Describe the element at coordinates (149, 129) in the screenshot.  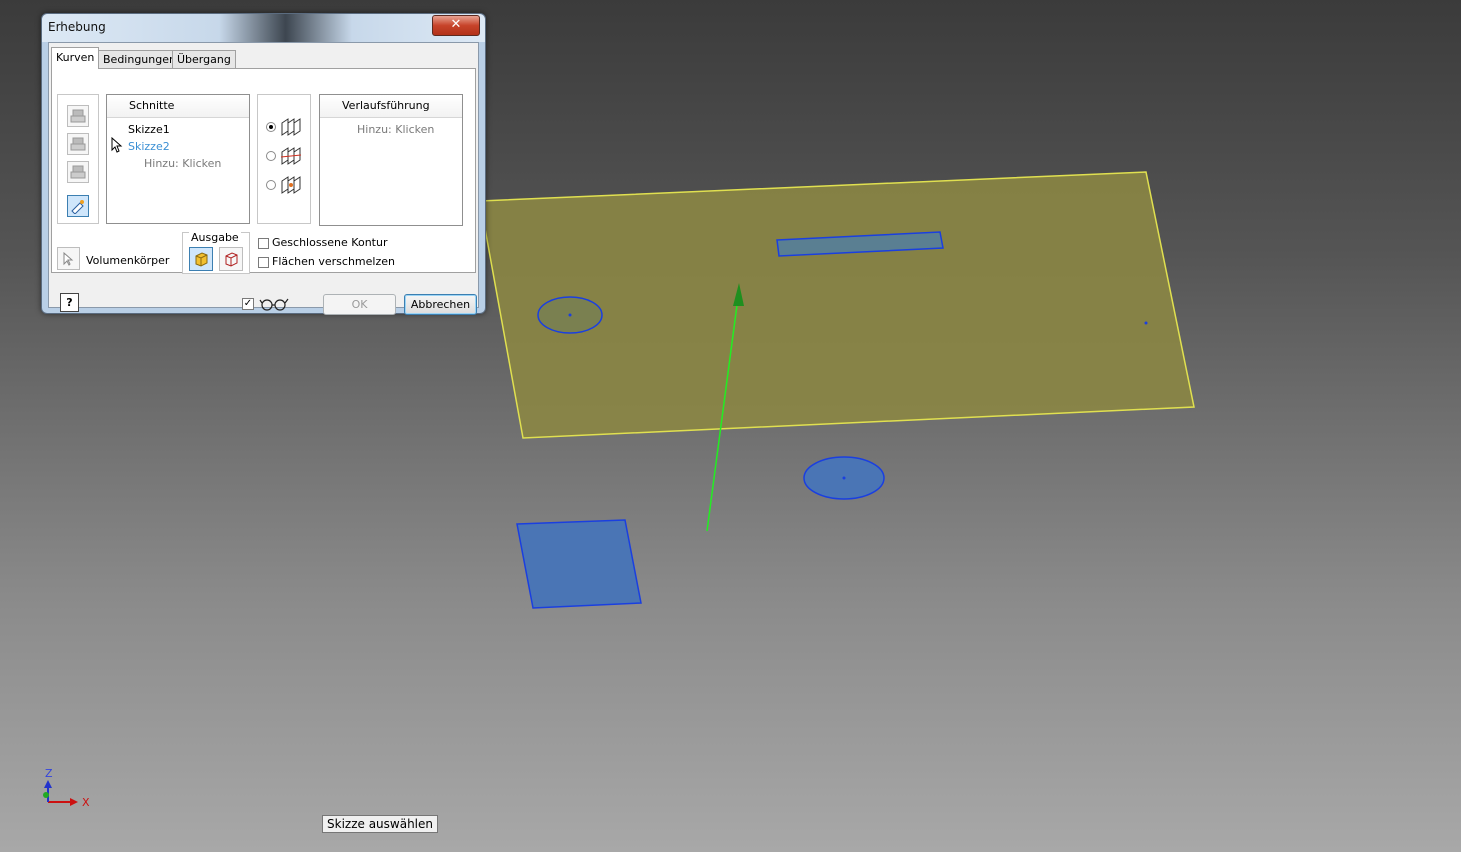
I see `list-item-skizze1: Skizze1` at that location.